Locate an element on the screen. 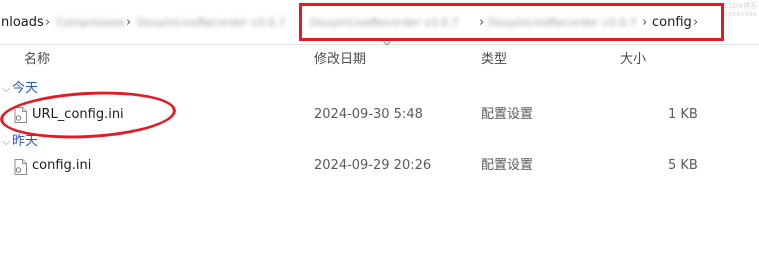 This screenshot has height=276, width=759. group-header-today: ⌵ 今天 is located at coordinates (19, 89).